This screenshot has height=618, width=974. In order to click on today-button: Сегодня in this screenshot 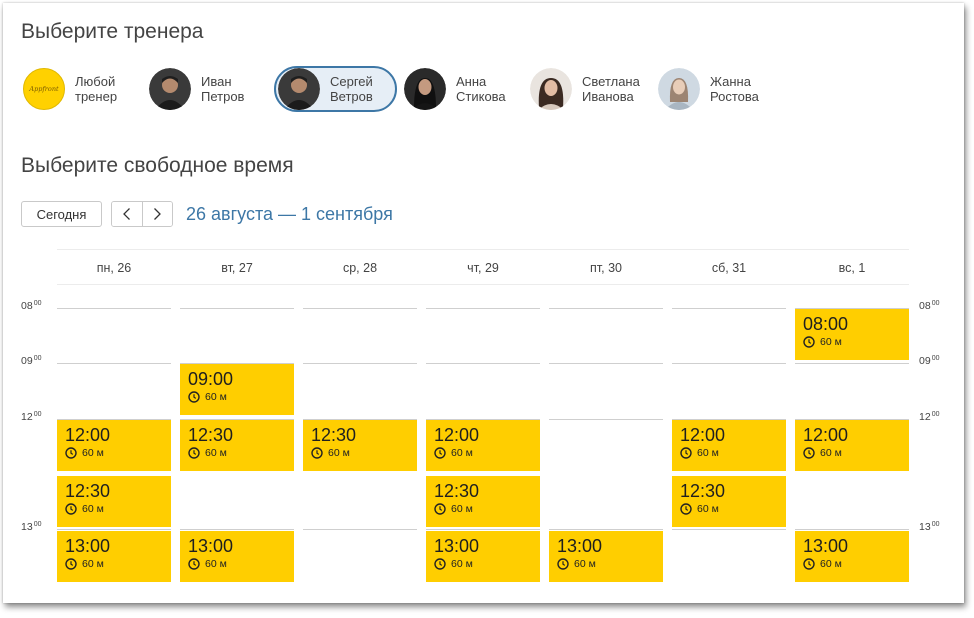, I will do `click(61, 214)`.